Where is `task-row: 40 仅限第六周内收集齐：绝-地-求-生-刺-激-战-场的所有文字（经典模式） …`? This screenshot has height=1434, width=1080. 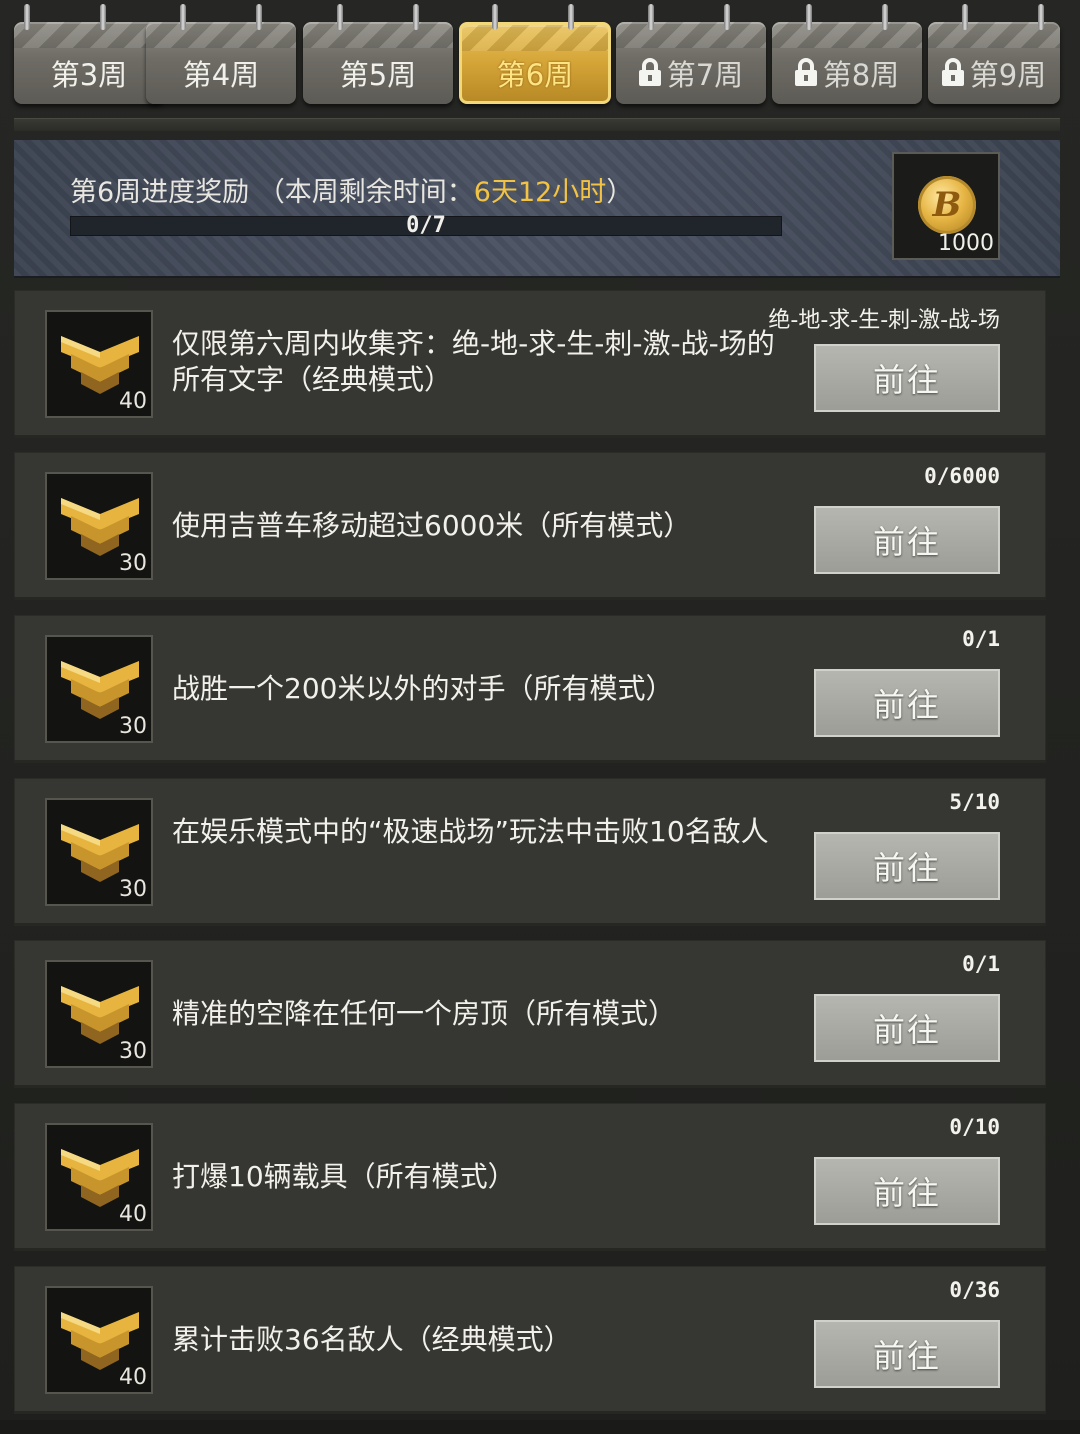 task-row: 40 仅限第六周内收集齐：绝-地-求-生-刺-激-战-场的所有文字（经典模式） … is located at coordinates (530, 364).